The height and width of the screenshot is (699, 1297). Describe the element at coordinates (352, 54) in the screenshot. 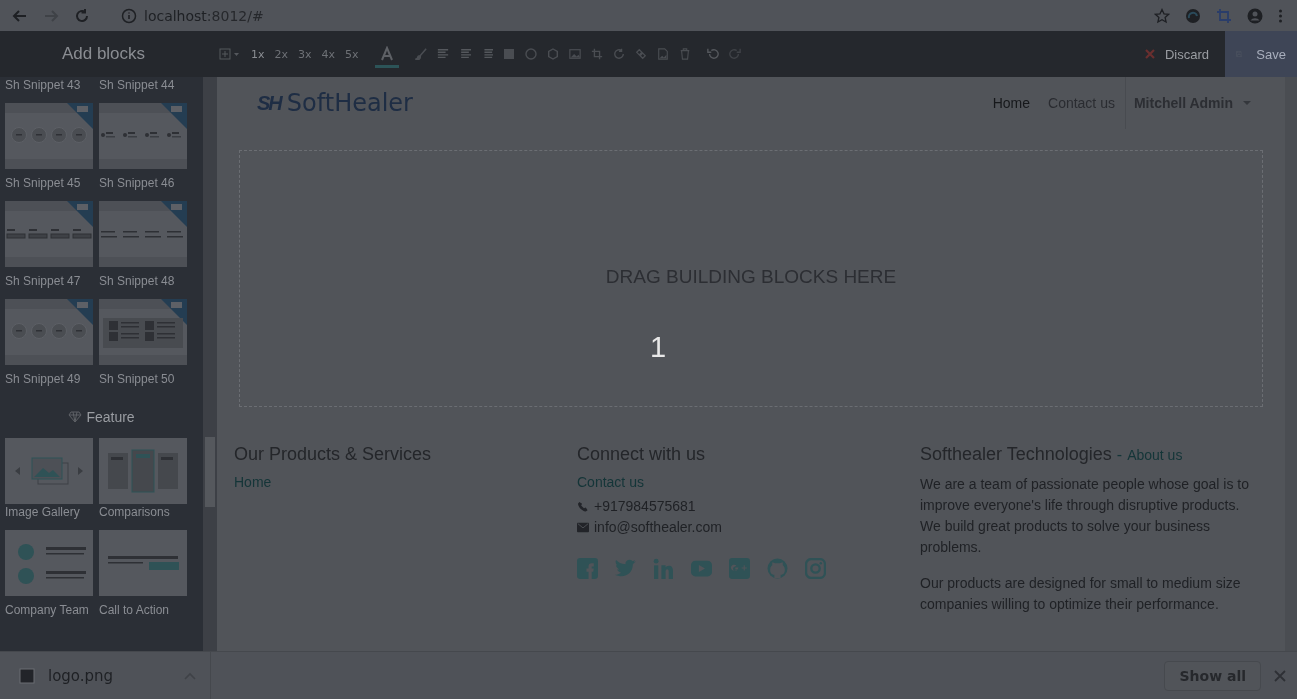

I see `size-button: 5x` at that location.